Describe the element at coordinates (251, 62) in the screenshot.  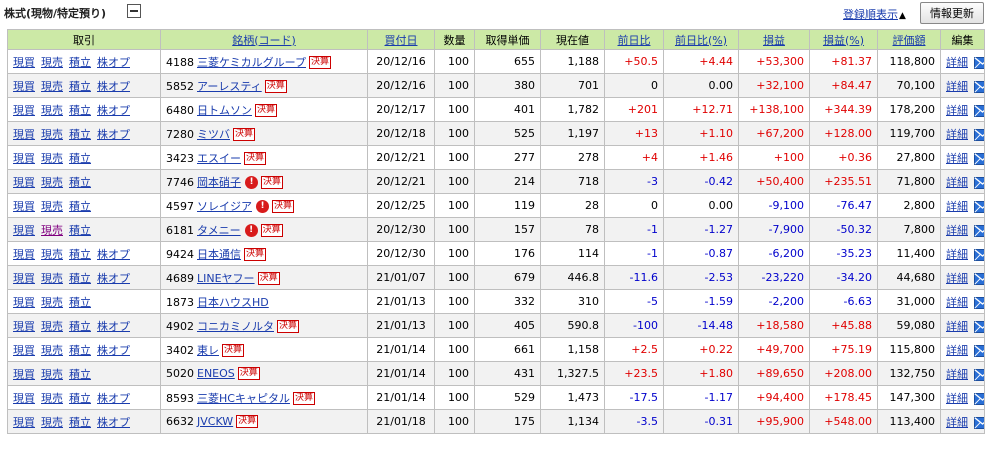
I see `stock-name-link: 三菱ケミカルグループ` at that location.